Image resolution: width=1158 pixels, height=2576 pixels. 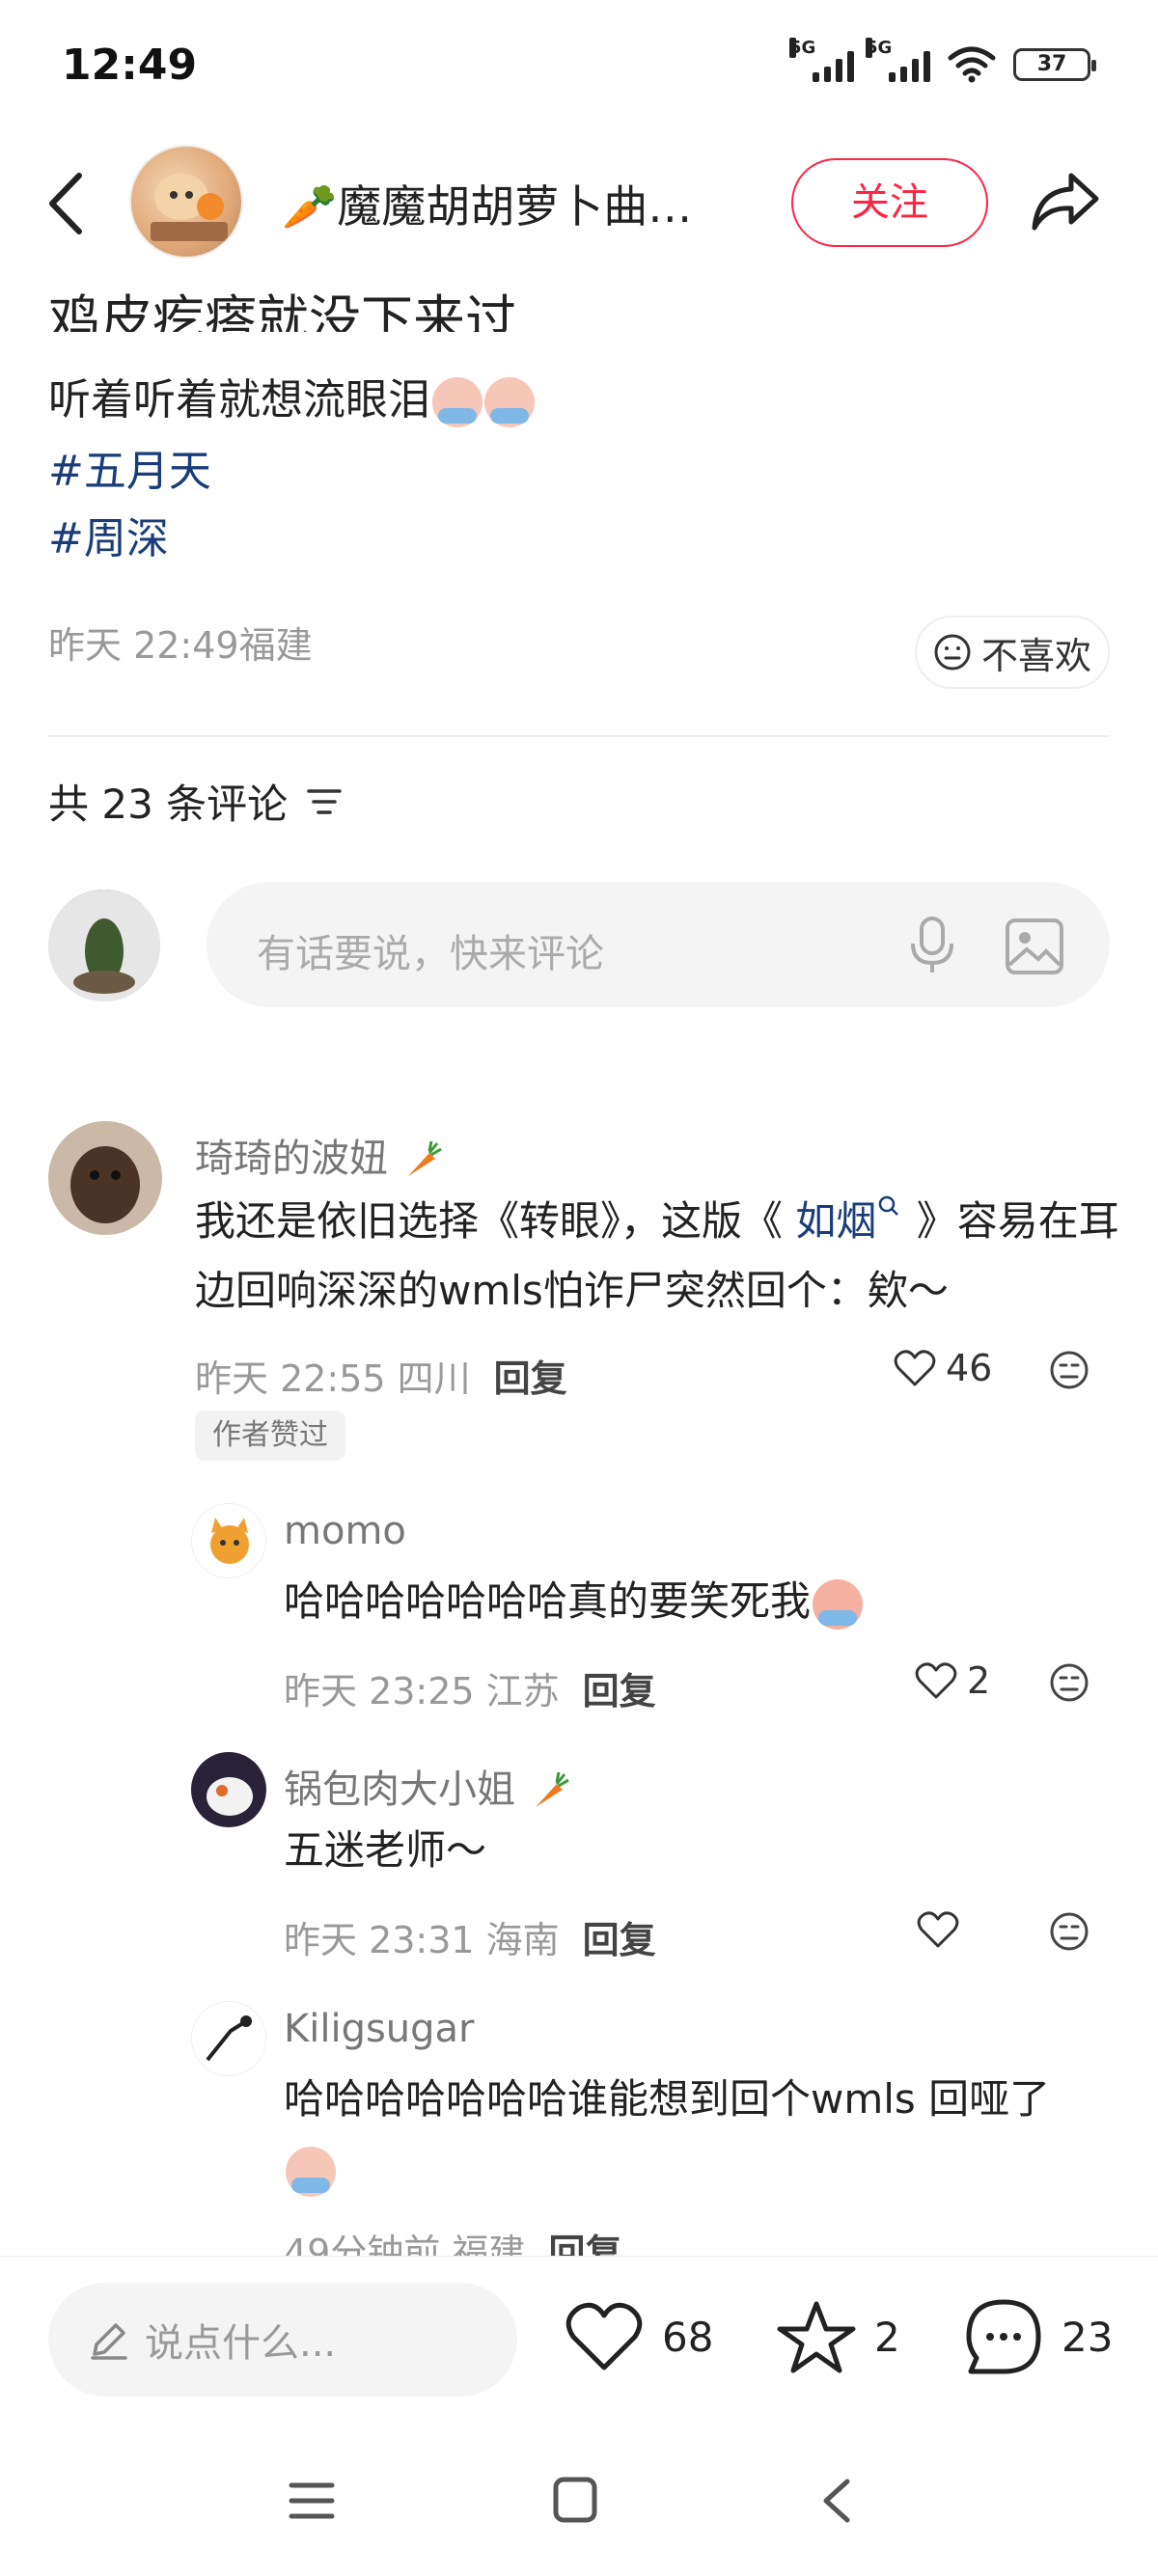 I want to click on reply-author: 锅包肉大小姐, so click(x=427, y=1786).